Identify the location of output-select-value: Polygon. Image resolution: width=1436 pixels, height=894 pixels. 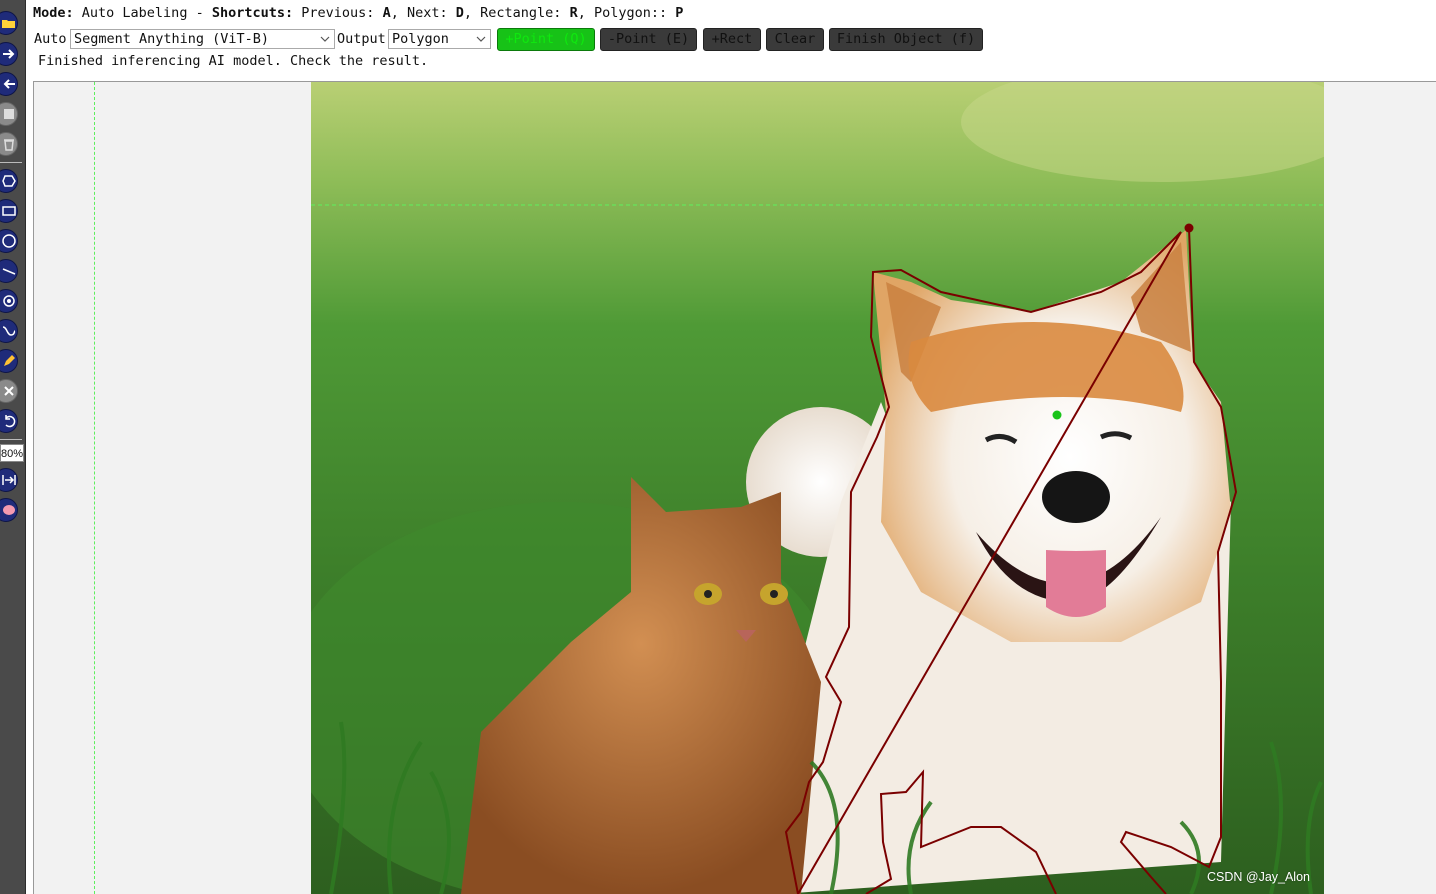
(420, 39).